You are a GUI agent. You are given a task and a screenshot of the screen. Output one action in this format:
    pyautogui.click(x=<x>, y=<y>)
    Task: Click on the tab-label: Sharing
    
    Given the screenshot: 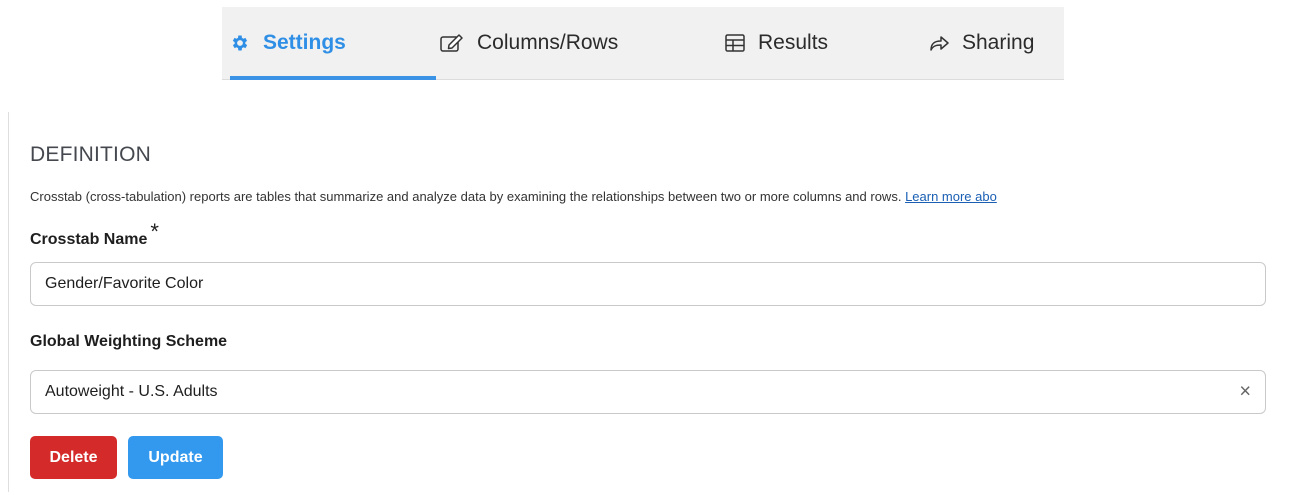 What is the action you would take?
    pyautogui.click(x=998, y=42)
    